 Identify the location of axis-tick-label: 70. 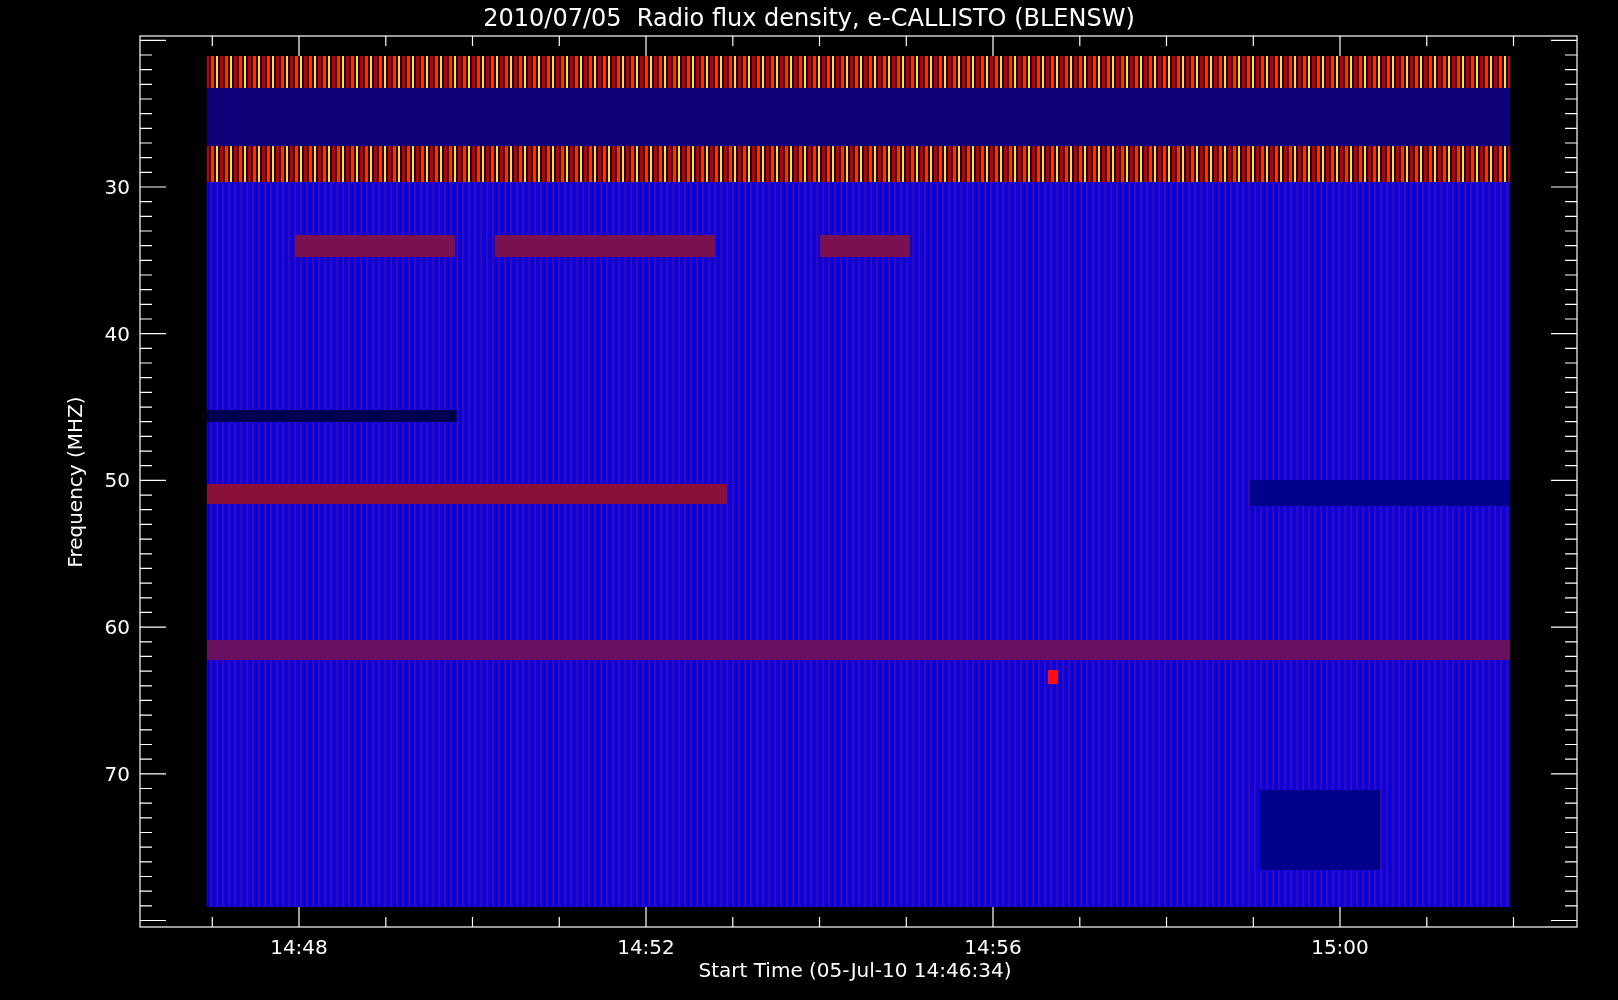
(117, 773).